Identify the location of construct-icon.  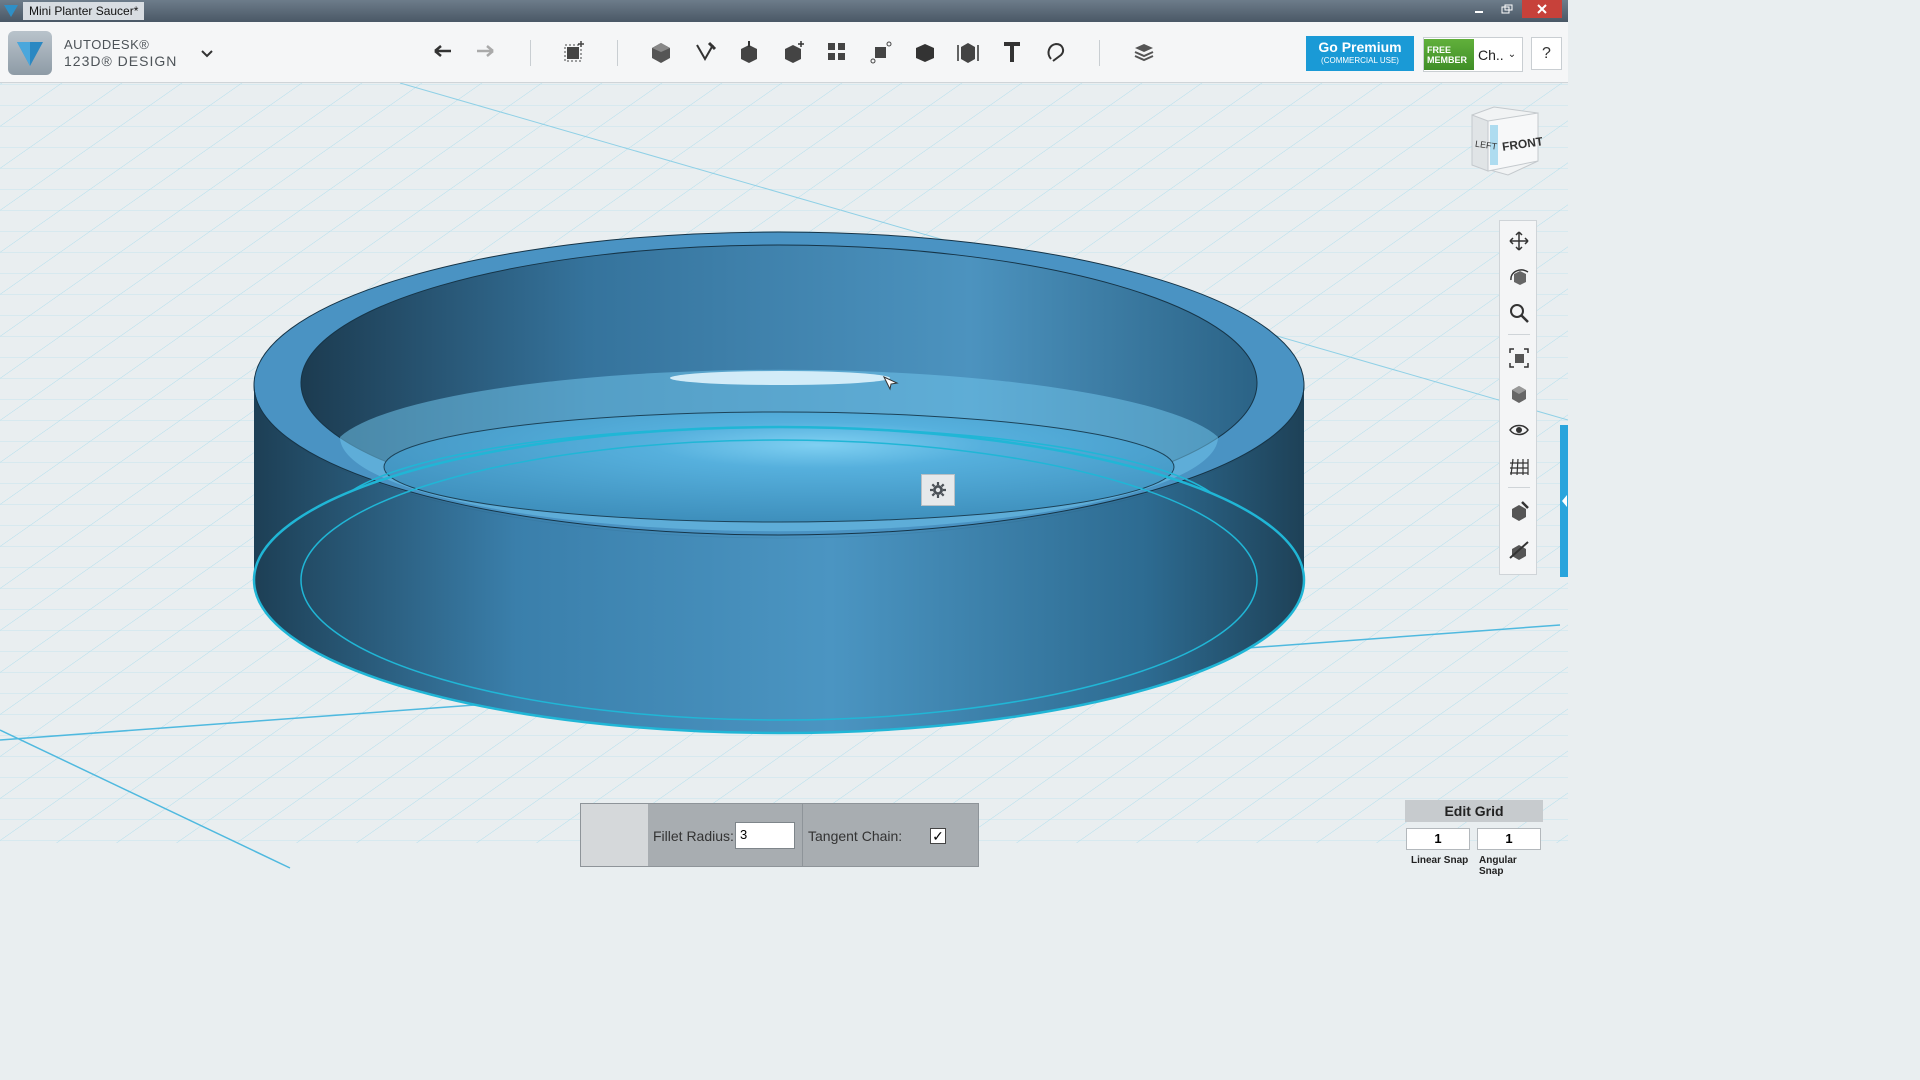
(749, 52).